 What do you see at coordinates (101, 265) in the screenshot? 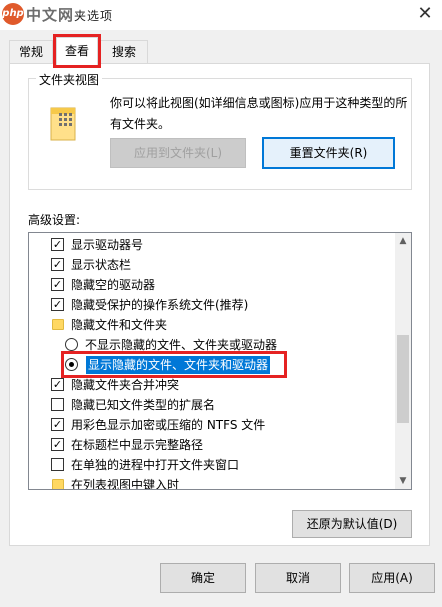
I see `tree-item-label: 显示状态栏` at bounding box center [101, 265].